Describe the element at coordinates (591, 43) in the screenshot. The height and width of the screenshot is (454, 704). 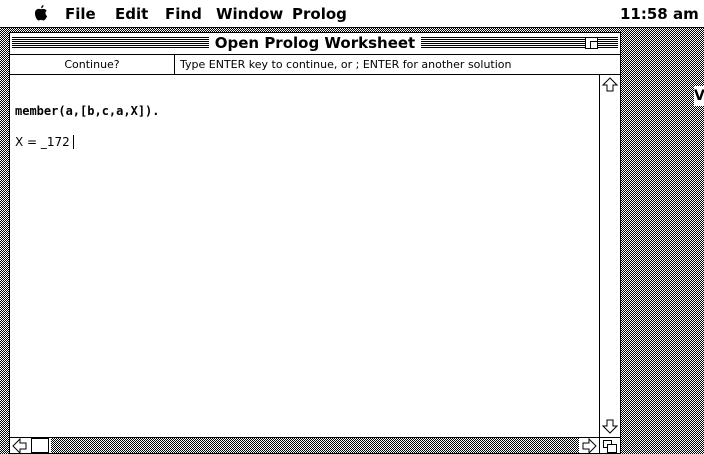
I see `zoom-box-icon` at that location.